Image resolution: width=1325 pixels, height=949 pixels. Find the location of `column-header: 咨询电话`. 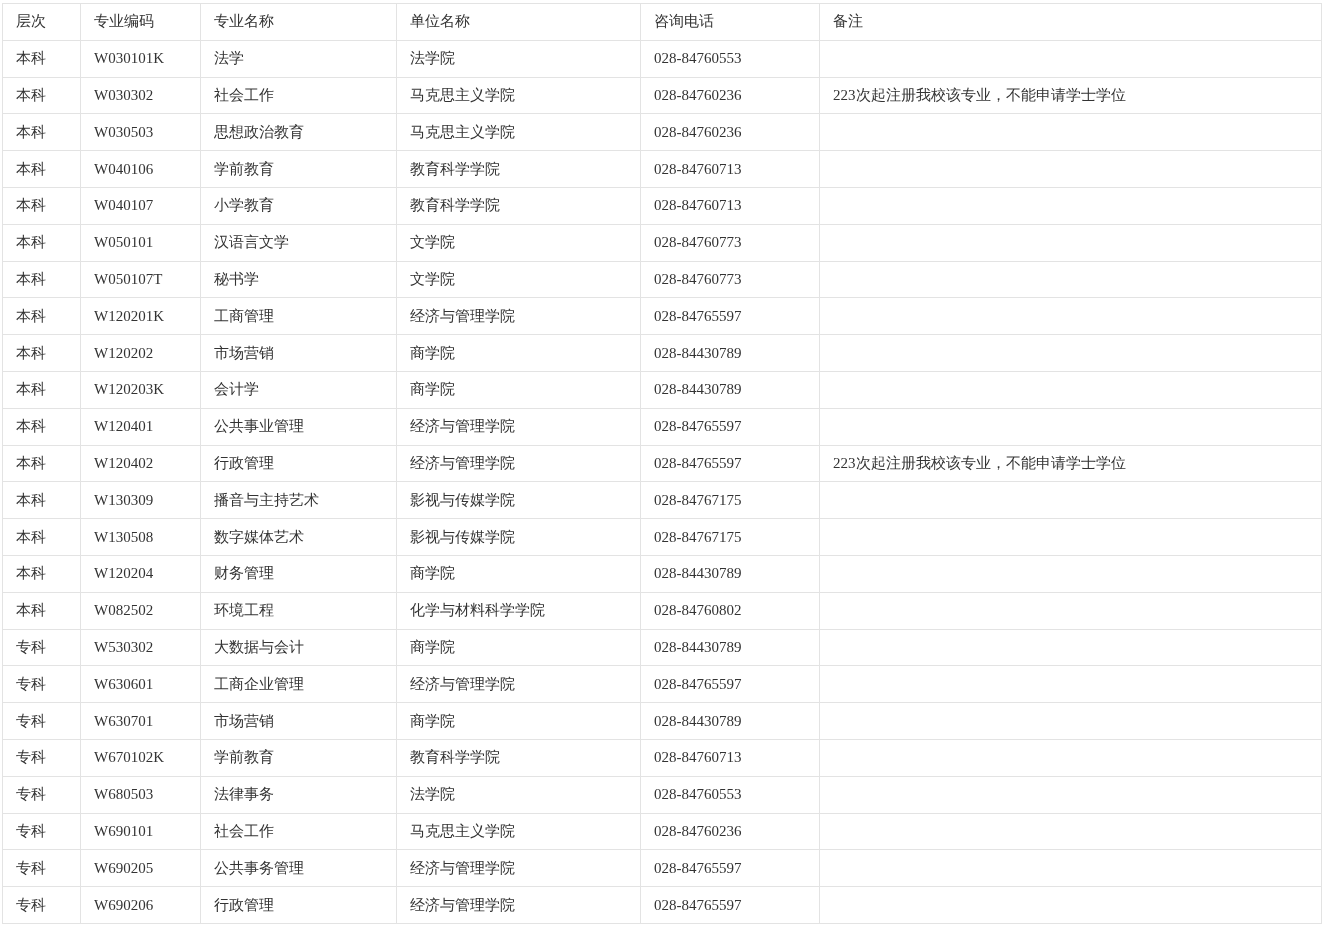

column-header: 咨询电话 is located at coordinates (730, 22).